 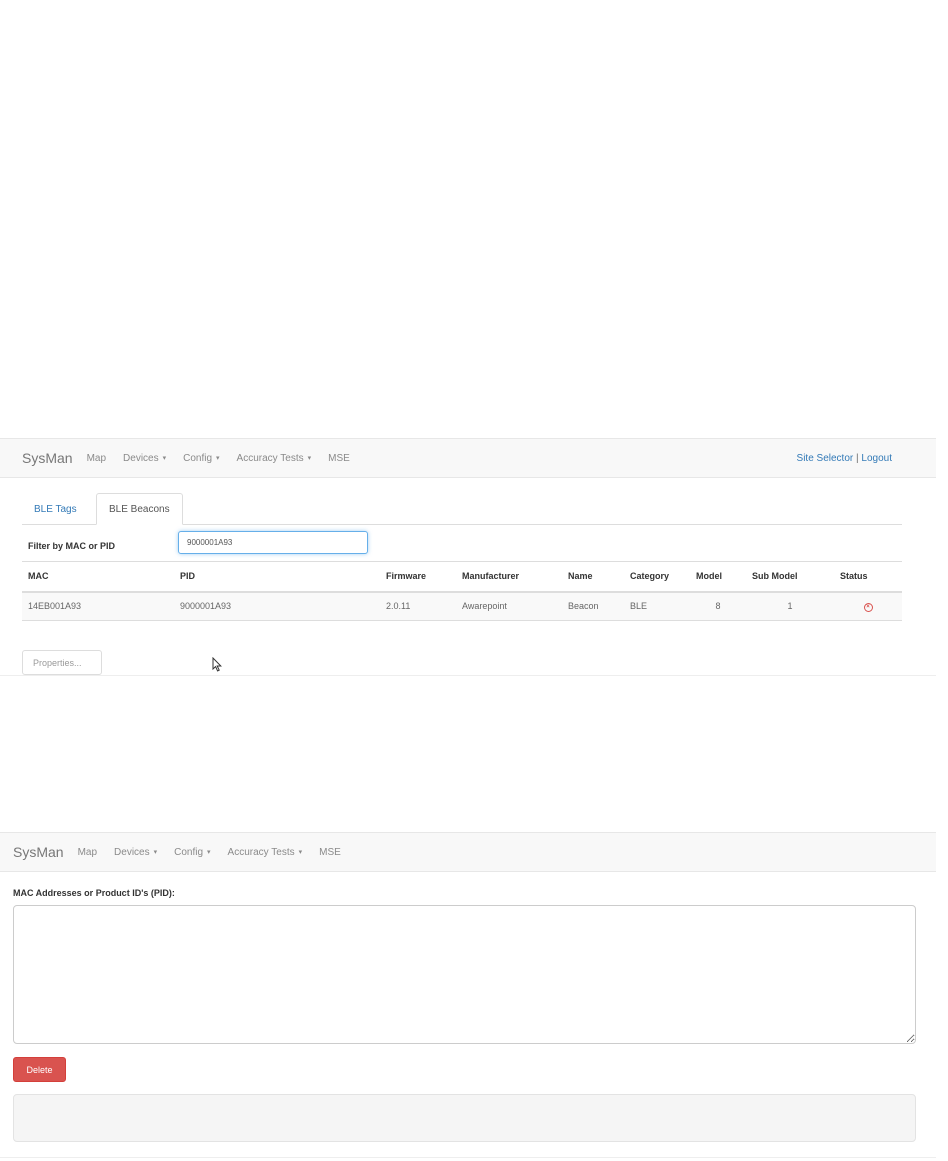 I want to click on circle-x-icon: ×, so click(x=868, y=608).